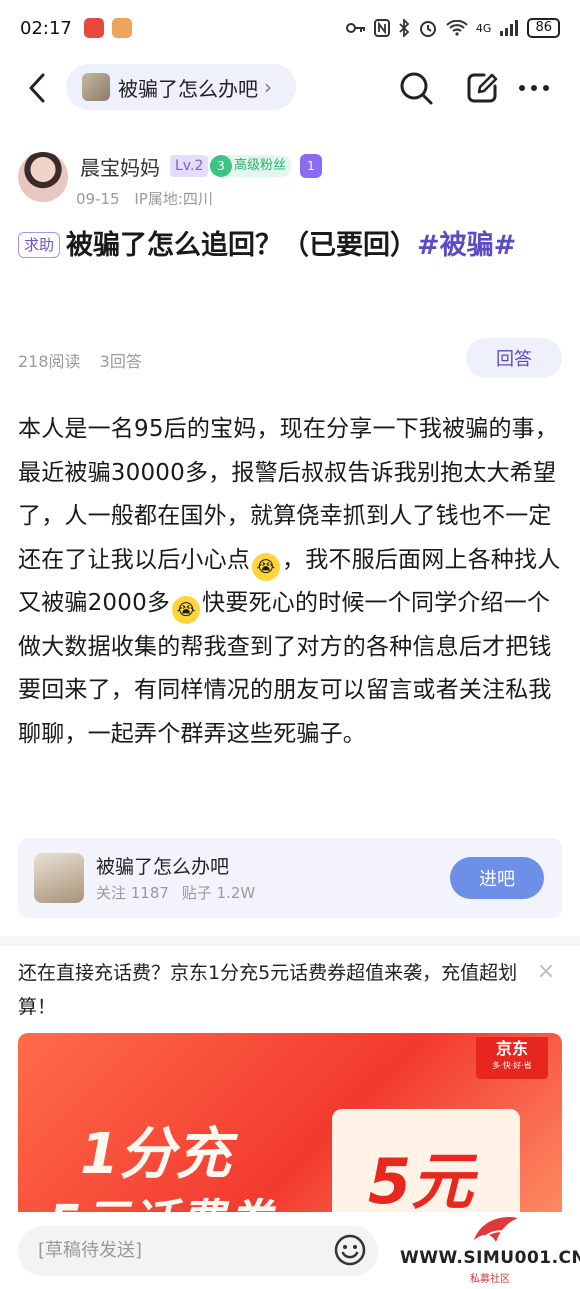 The width and height of the screenshot is (580, 1289). I want to click on status-time: 02:17, so click(46, 28).